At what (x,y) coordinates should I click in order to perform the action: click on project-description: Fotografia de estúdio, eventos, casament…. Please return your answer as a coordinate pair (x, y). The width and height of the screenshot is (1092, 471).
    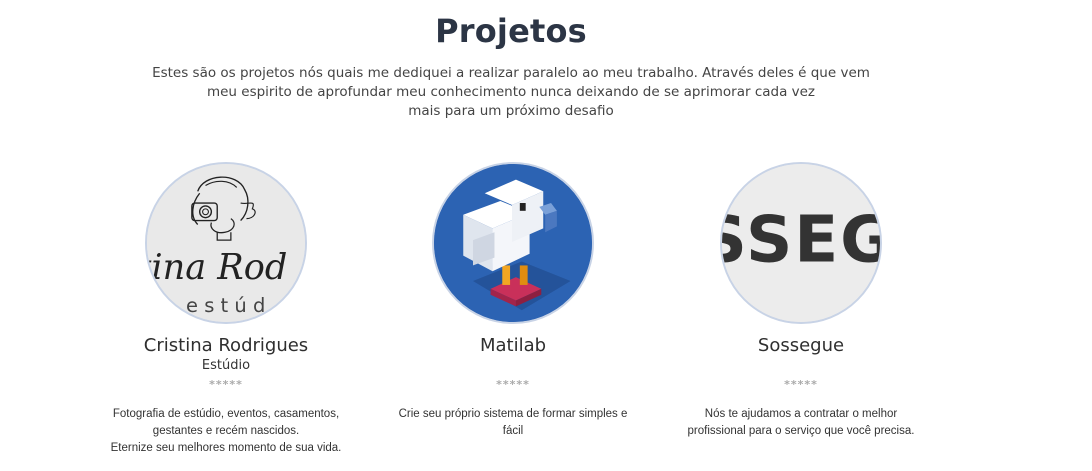
    Looking at the image, I should click on (226, 431).